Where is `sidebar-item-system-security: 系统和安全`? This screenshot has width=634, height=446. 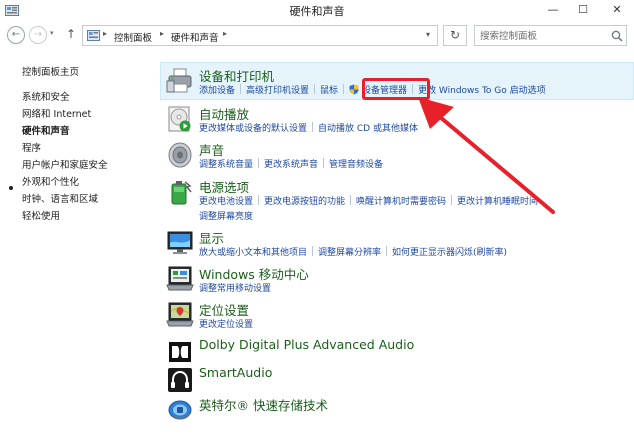
sidebar-item-system-security: 系统和安全 is located at coordinates (46, 96).